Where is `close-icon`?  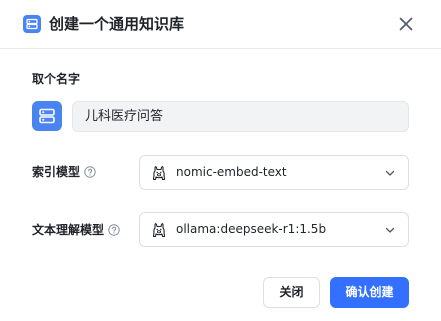 close-icon is located at coordinates (406, 24).